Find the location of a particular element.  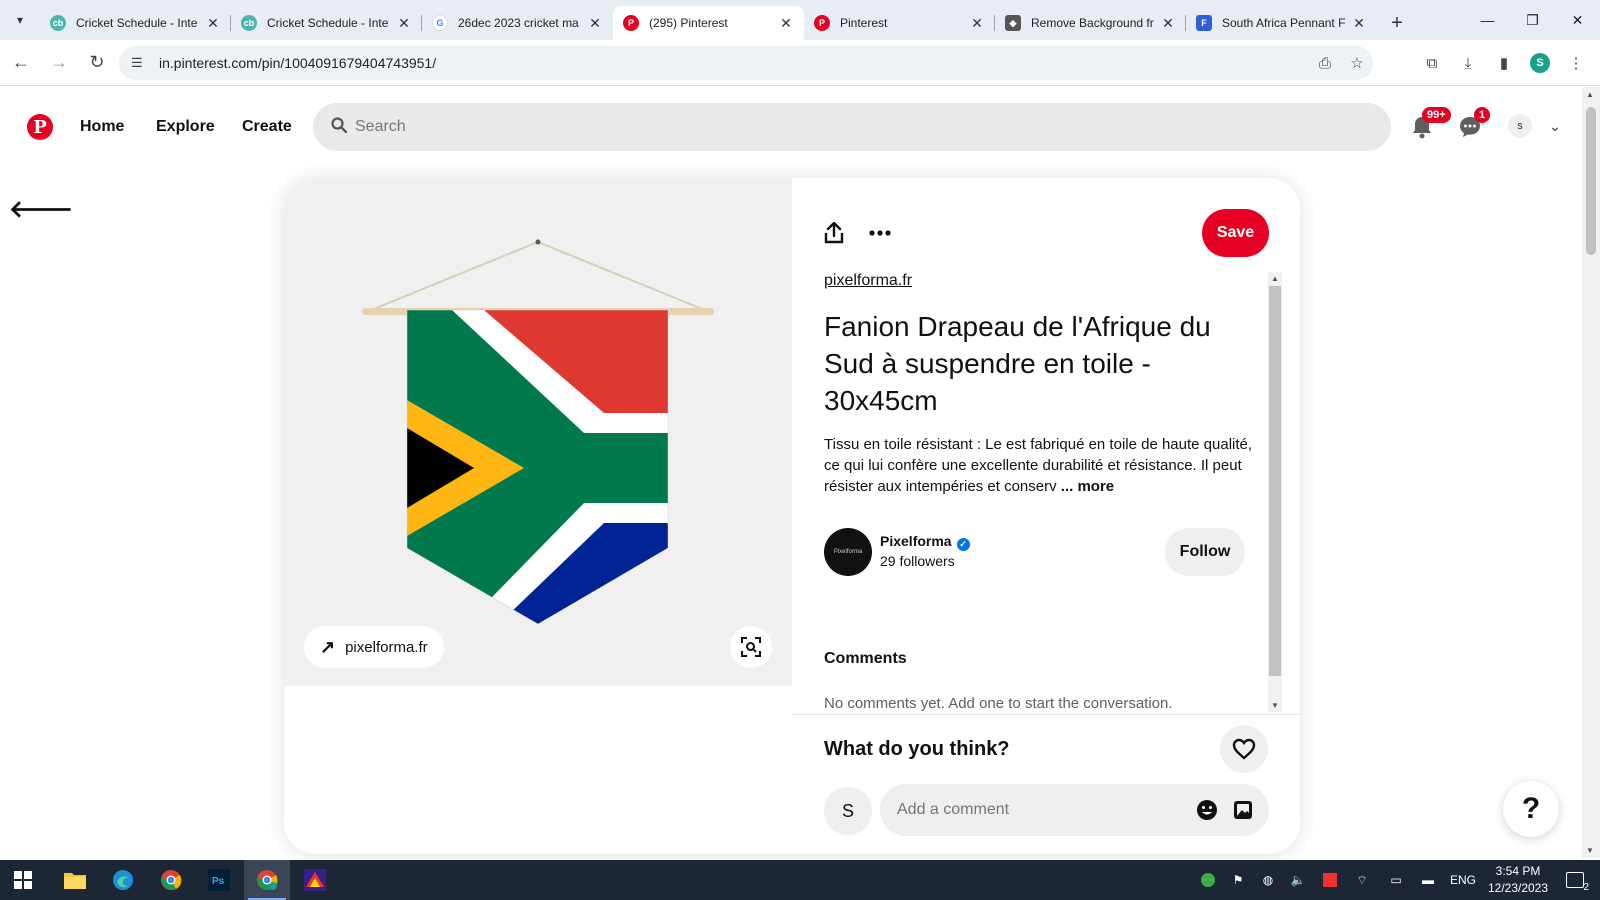

nav-explore: Explore is located at coordinates (185, 127).